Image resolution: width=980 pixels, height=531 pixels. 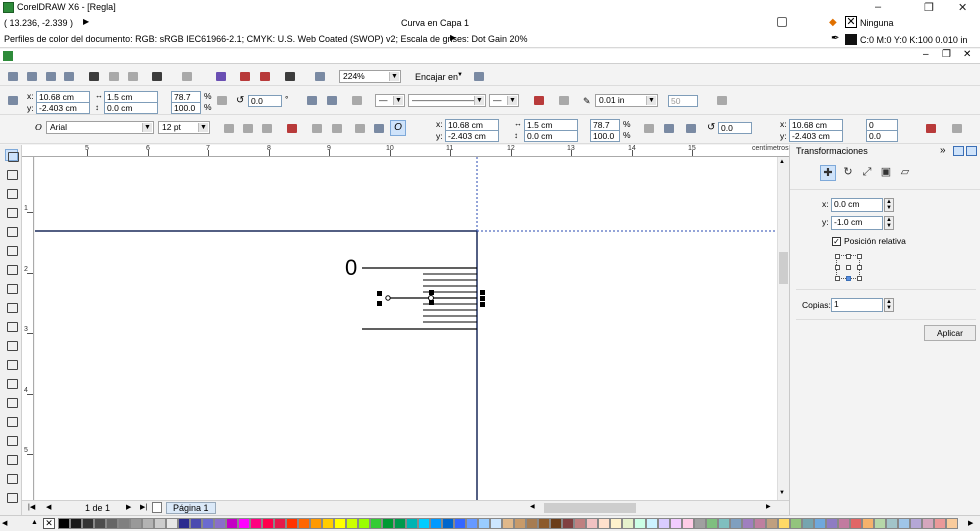 What do you see at coordinates (946, 54) in the screenshot?
I see `doc-restore-button: ❐` at bounding box center [946, 54].